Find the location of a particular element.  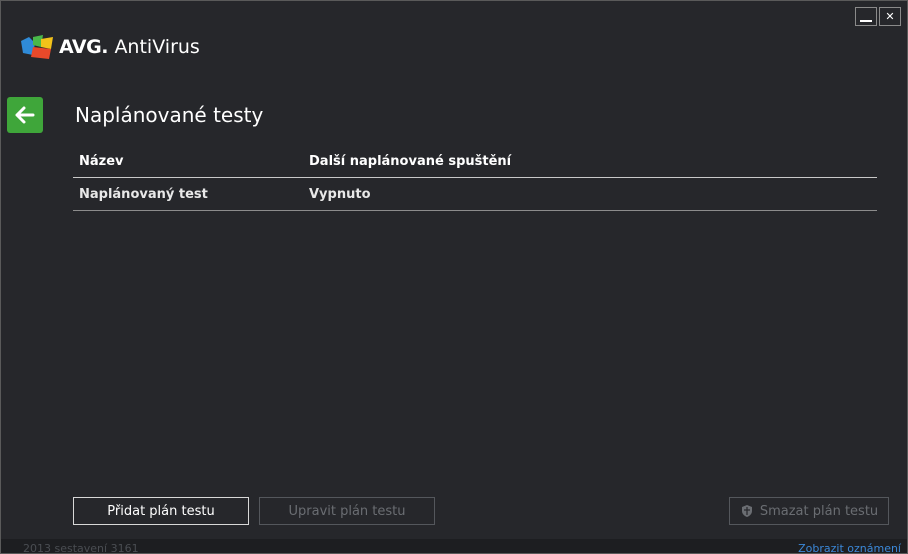

edit-schedule-button: Upravit plán testu is located at coordinates (347, 511).